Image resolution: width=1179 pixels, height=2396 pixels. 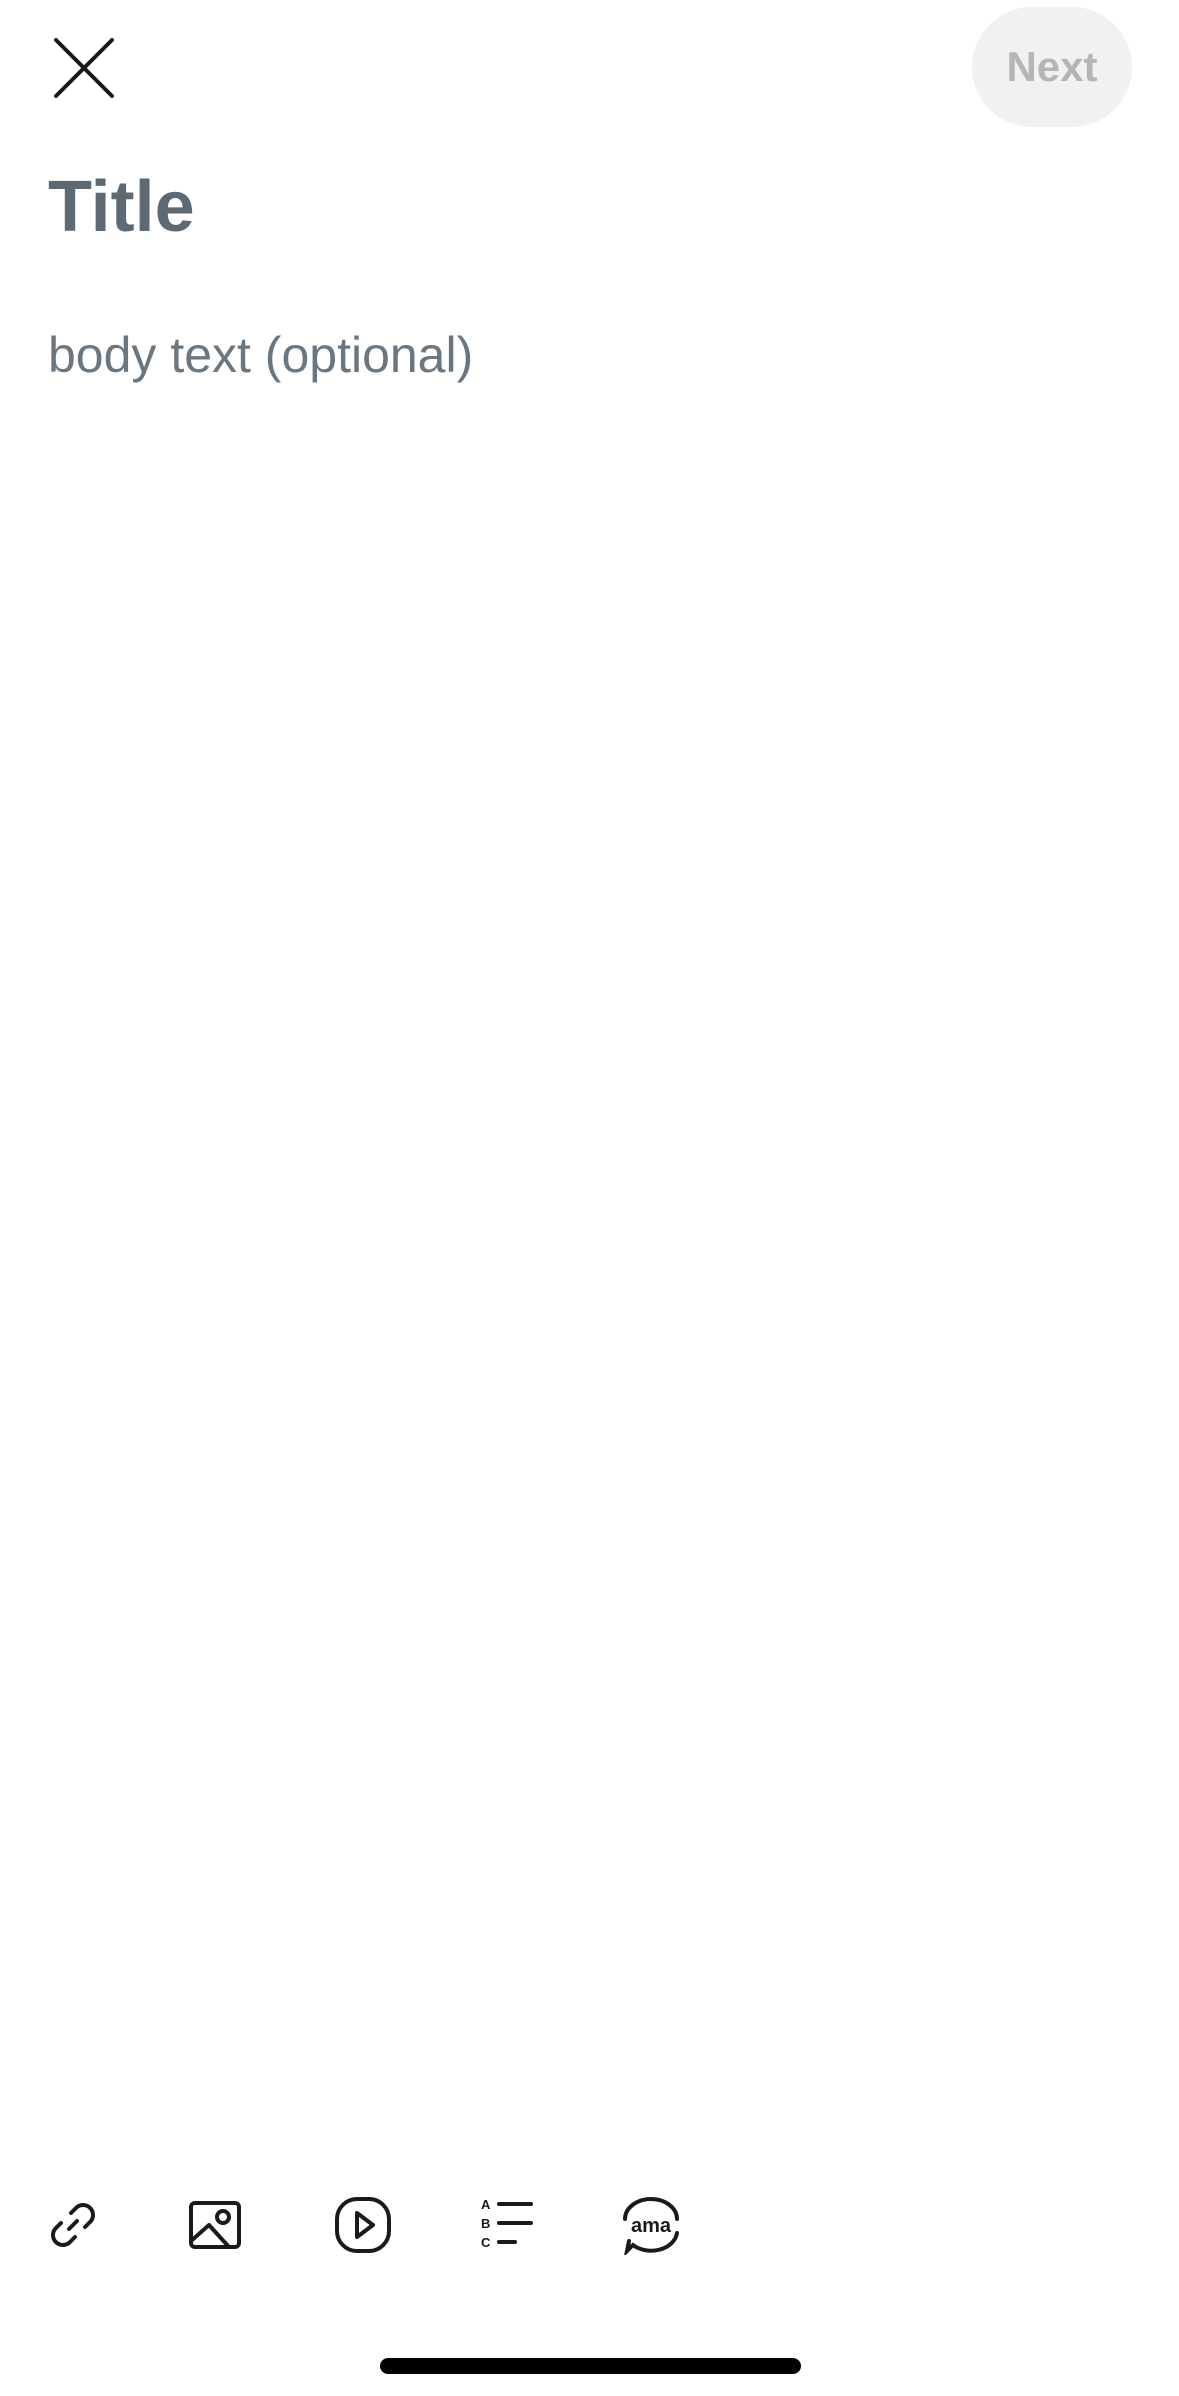 I want to click on poll-option-a-glyph: A, so click(x=486, y=2204).